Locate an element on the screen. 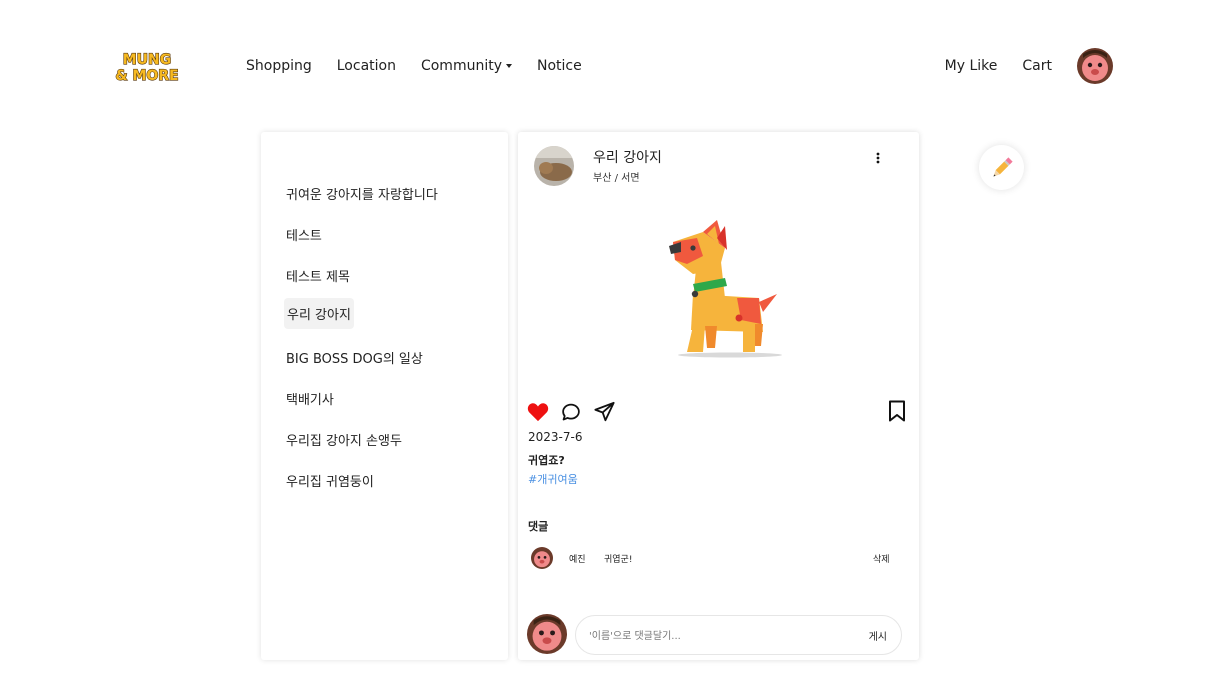 The height and width of the screenshot is (695, 1226). main-nav: Shopping Location Community Notice is located at coordinates (426, 66).